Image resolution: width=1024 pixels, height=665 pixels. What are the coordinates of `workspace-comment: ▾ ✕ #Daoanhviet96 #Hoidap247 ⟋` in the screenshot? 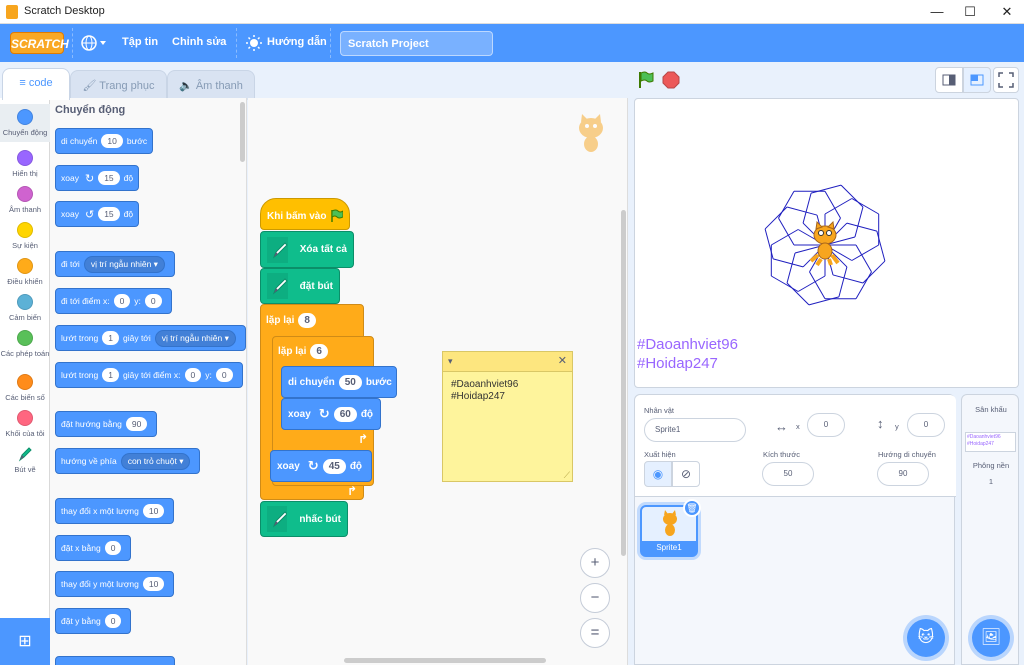 It's located at (507, 416).